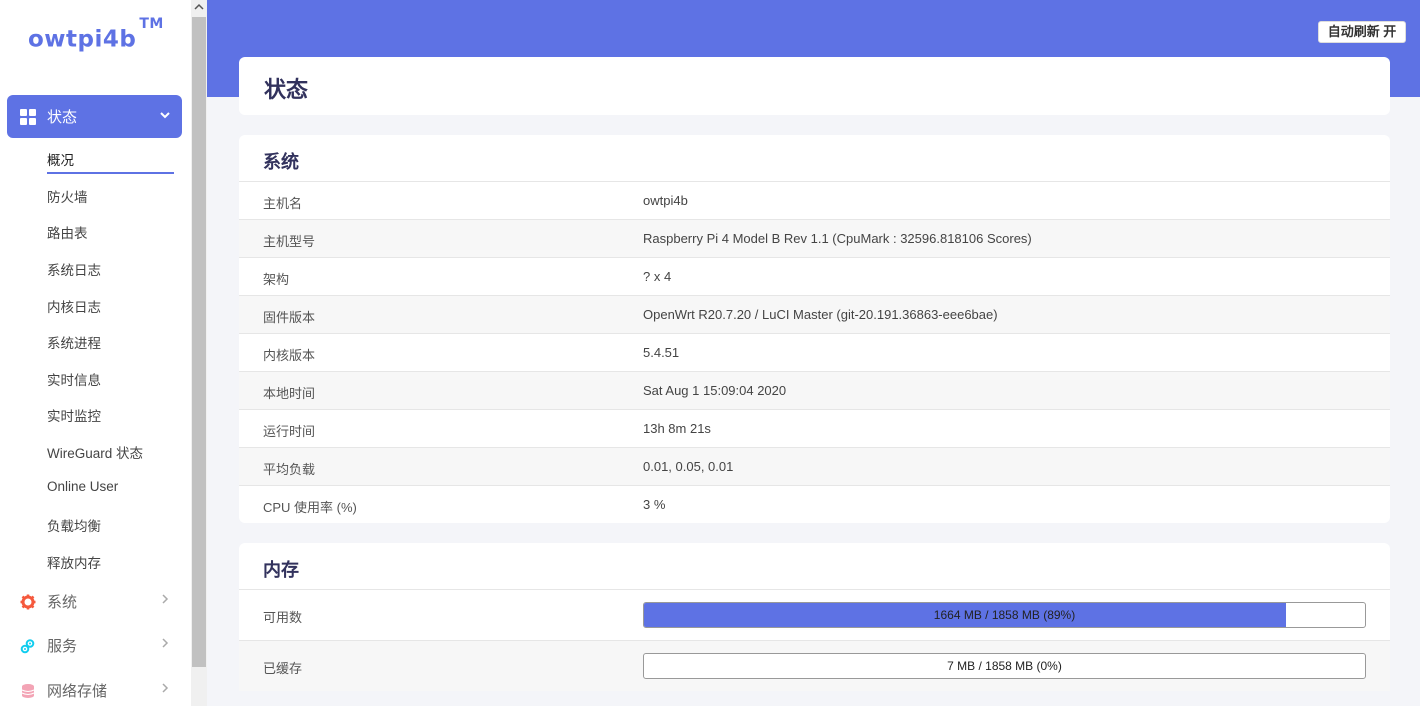 This screenshot has height=706, width=1420. What do you see at coordinates (1362, 32) in the screenshot?
I see `auto-refresh-button: 自动刷新 开` at bounding box center [1362, 32].